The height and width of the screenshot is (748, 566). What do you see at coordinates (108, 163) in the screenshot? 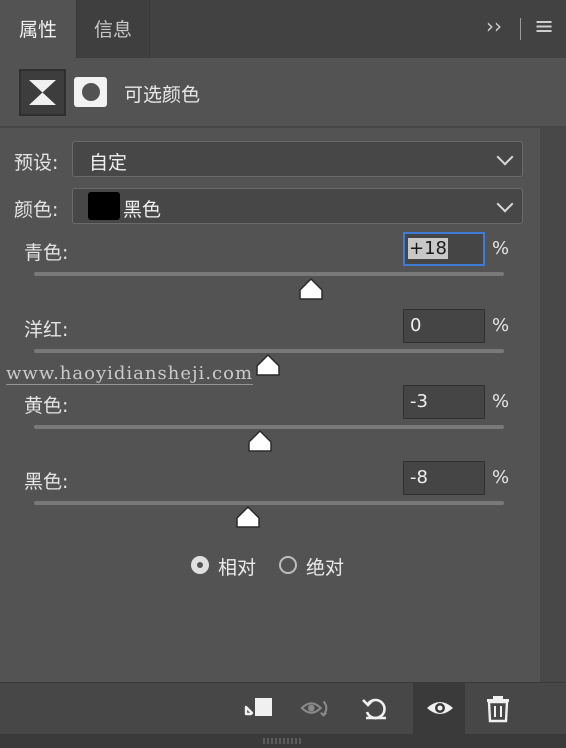
I see `preset-value: 自定` at bounding box center [108, 163].